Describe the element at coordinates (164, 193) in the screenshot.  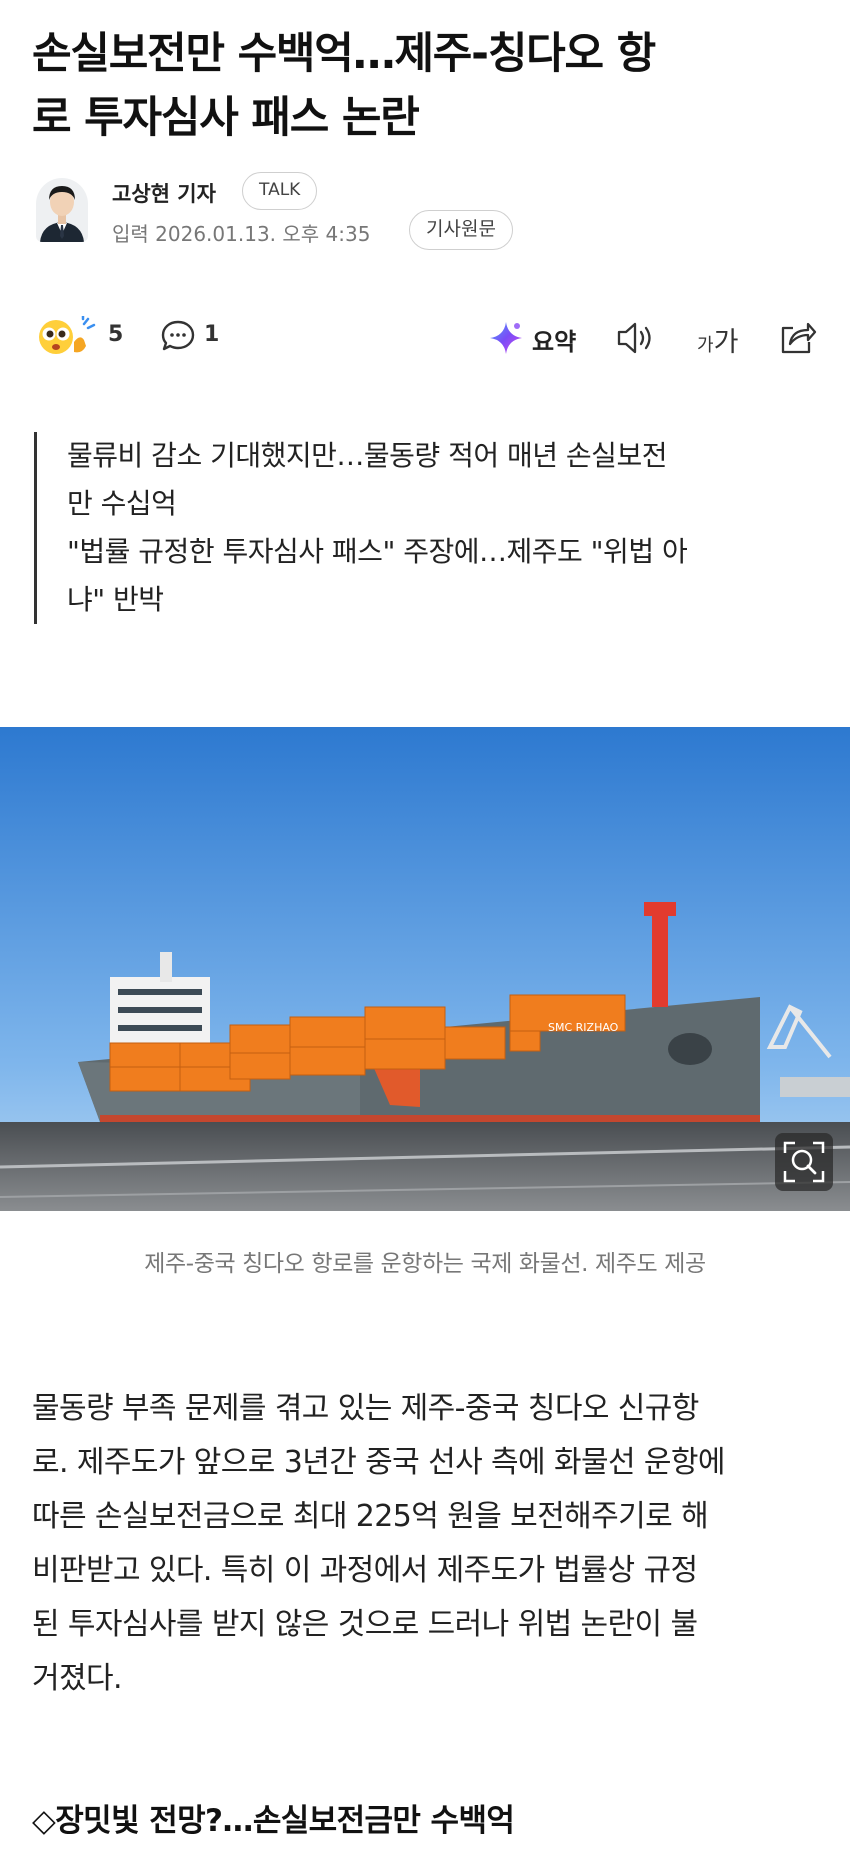
I see `author-name: 고상현 기자` at that location.